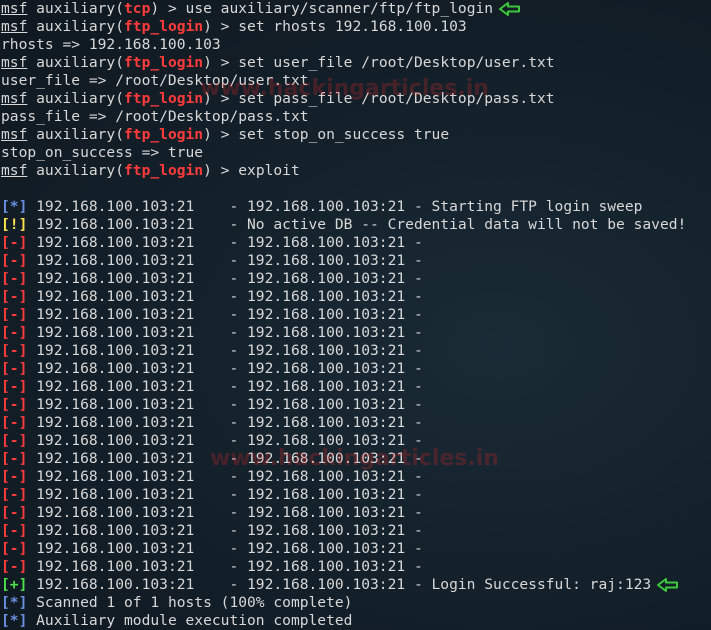 This screenshot has width=711, height=630. Describe the element at coordinates (356, 603) in the screenshot. I see `result-line: [*] Scanned 1 of 1 hosts (100% complete)` at that location.